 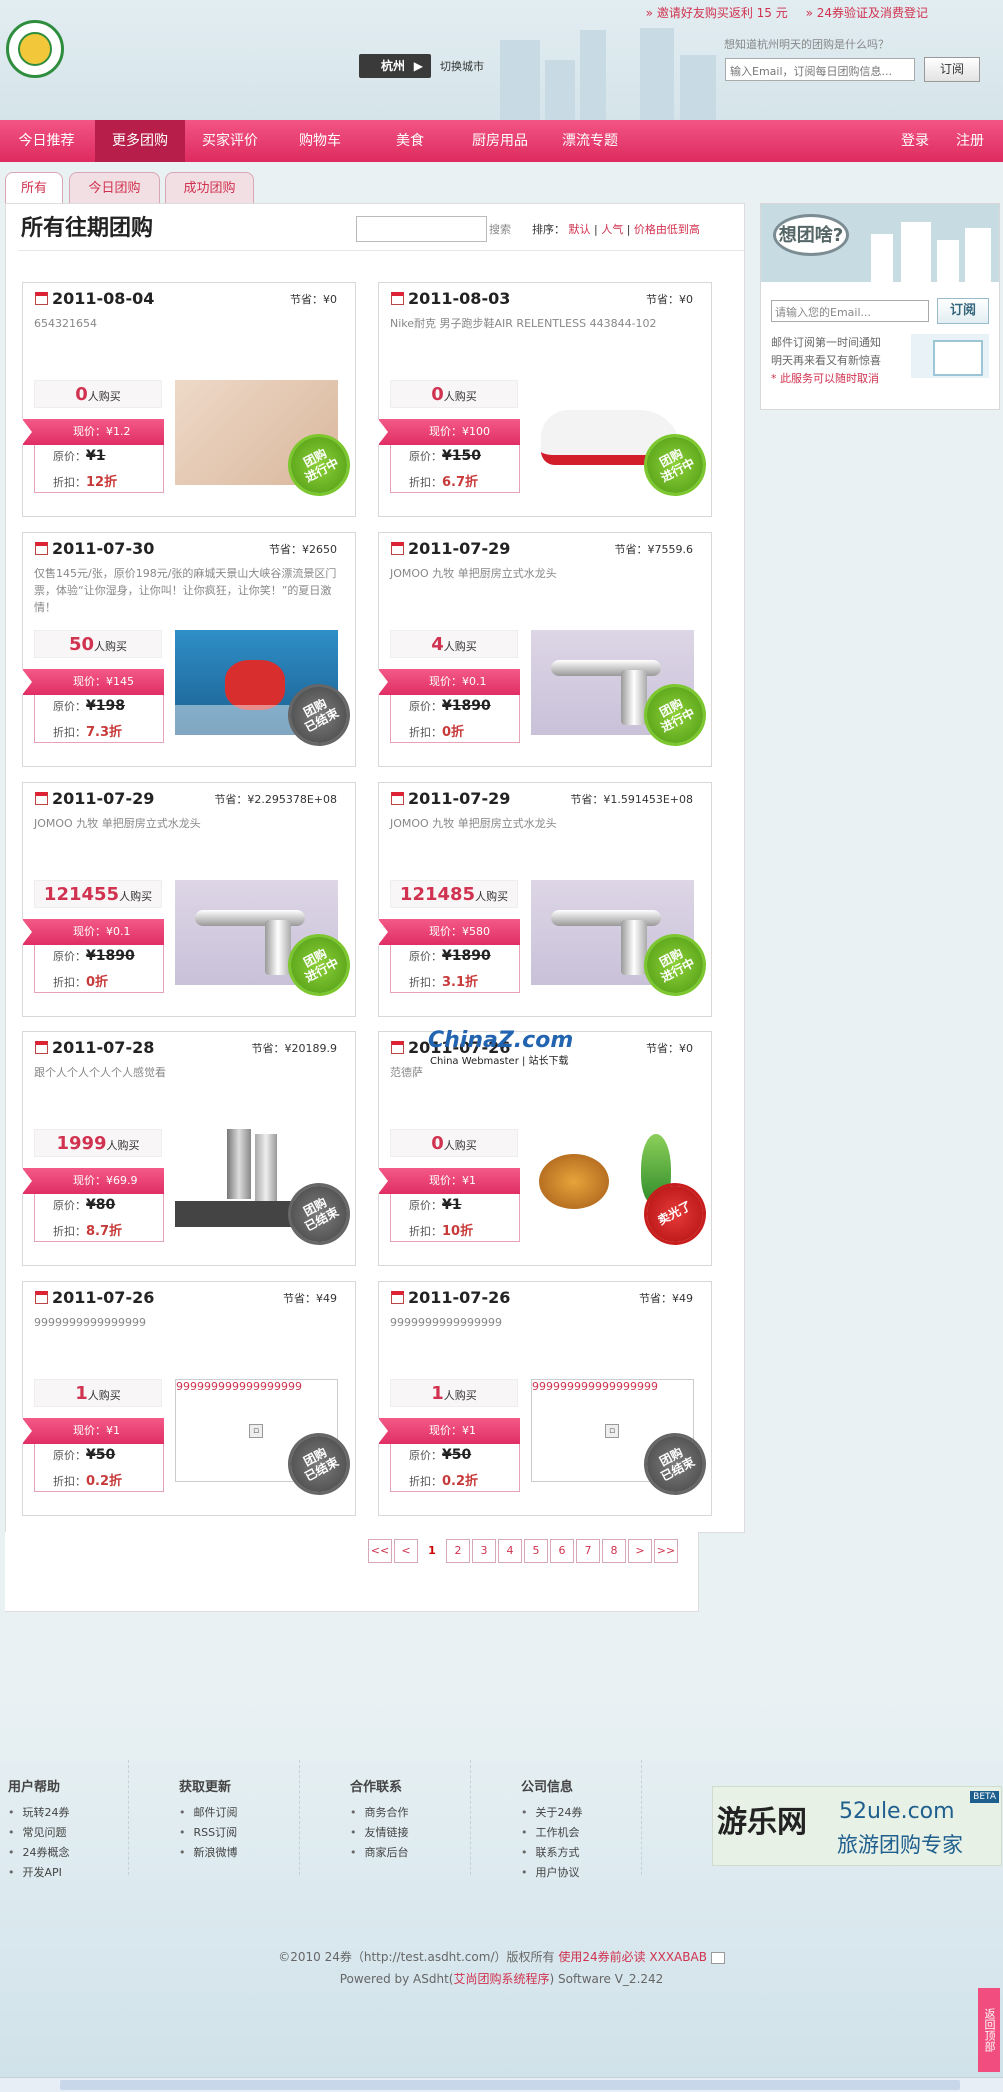 What do you see at coordinates (208, 1813) in the screenshot?
I see `footer-link: 邮件订阅` at bounding box center [208, 1813].